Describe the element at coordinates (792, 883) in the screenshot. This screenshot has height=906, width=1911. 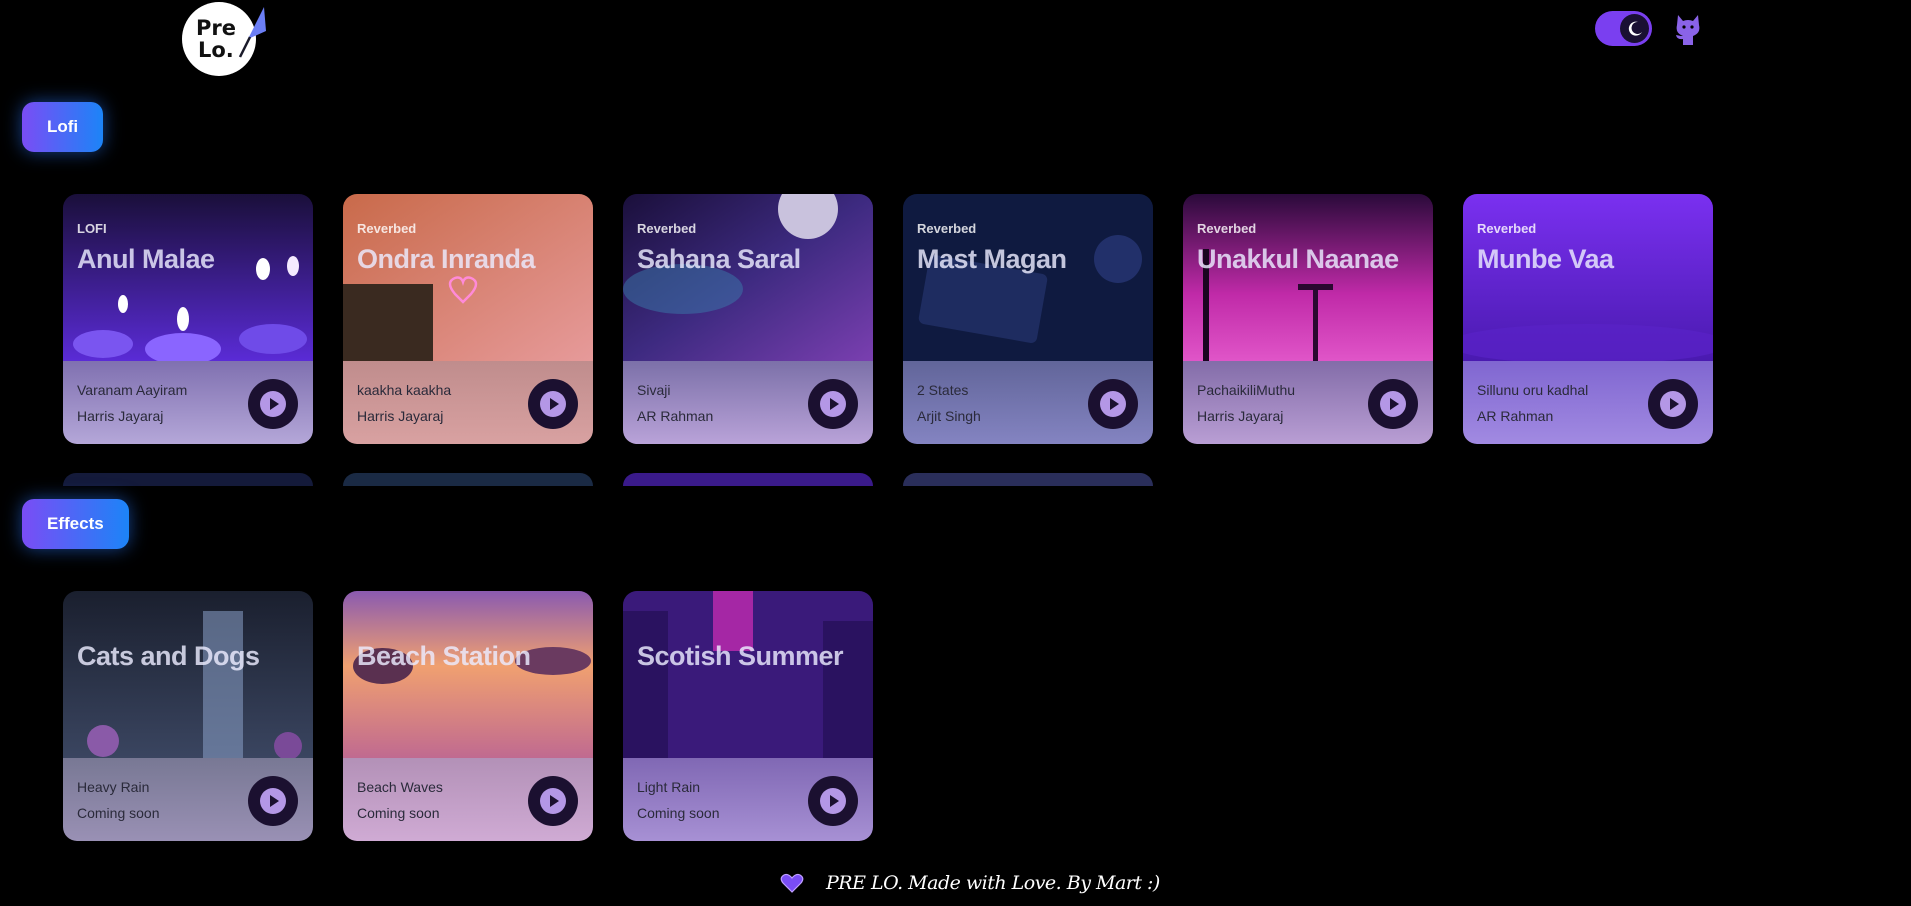
I see `heart-icon` at that location.